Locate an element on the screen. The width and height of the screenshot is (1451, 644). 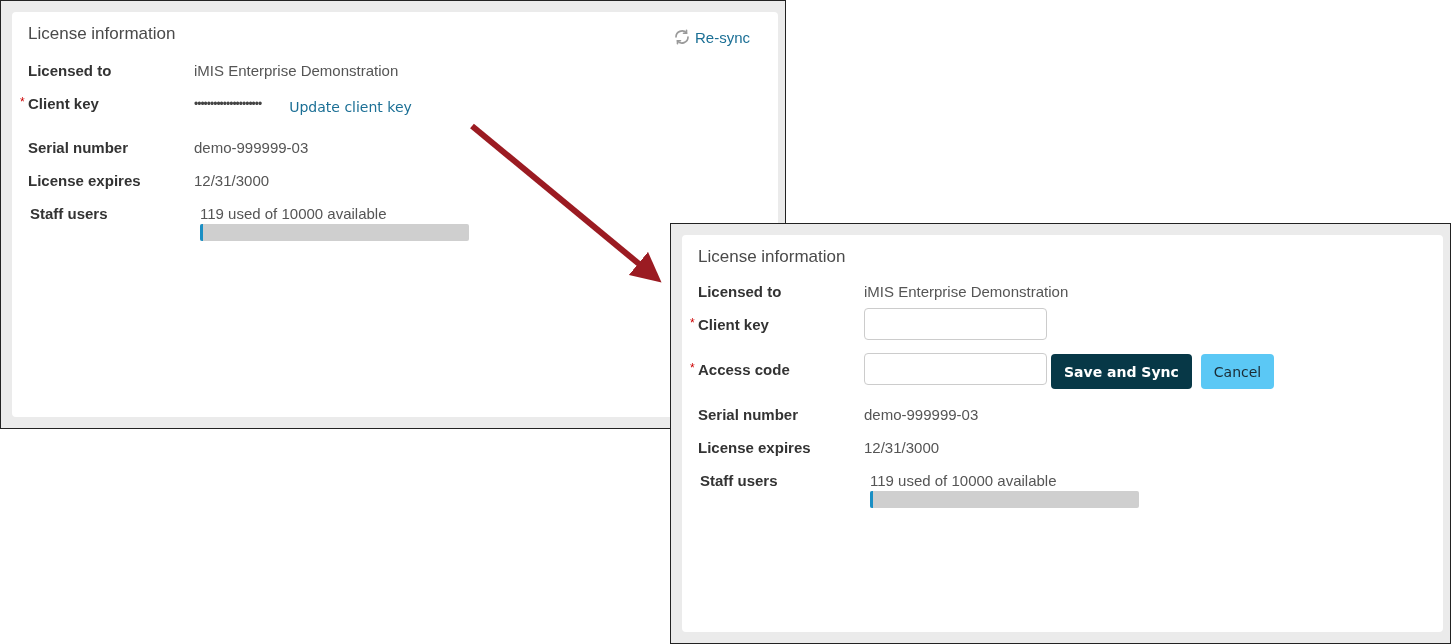
update-key-link: Update client key is located at coordinates (350, 107).